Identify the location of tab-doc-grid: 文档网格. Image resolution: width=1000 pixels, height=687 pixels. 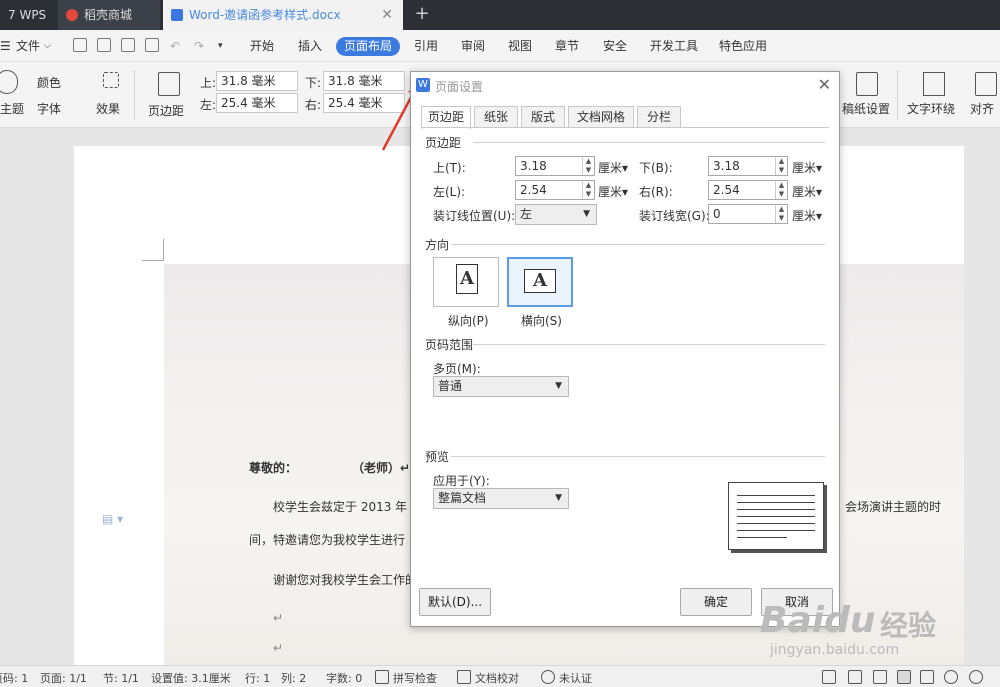
(601, 117).